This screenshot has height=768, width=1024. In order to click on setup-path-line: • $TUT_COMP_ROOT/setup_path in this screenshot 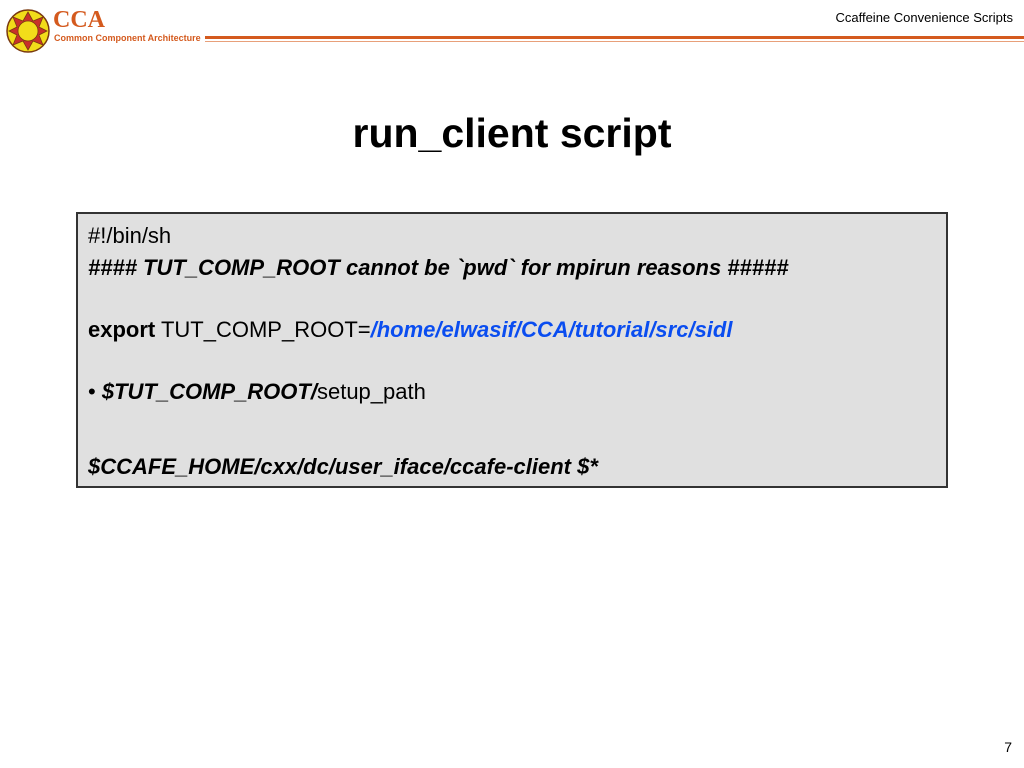, I will do `click(257, 392)`.